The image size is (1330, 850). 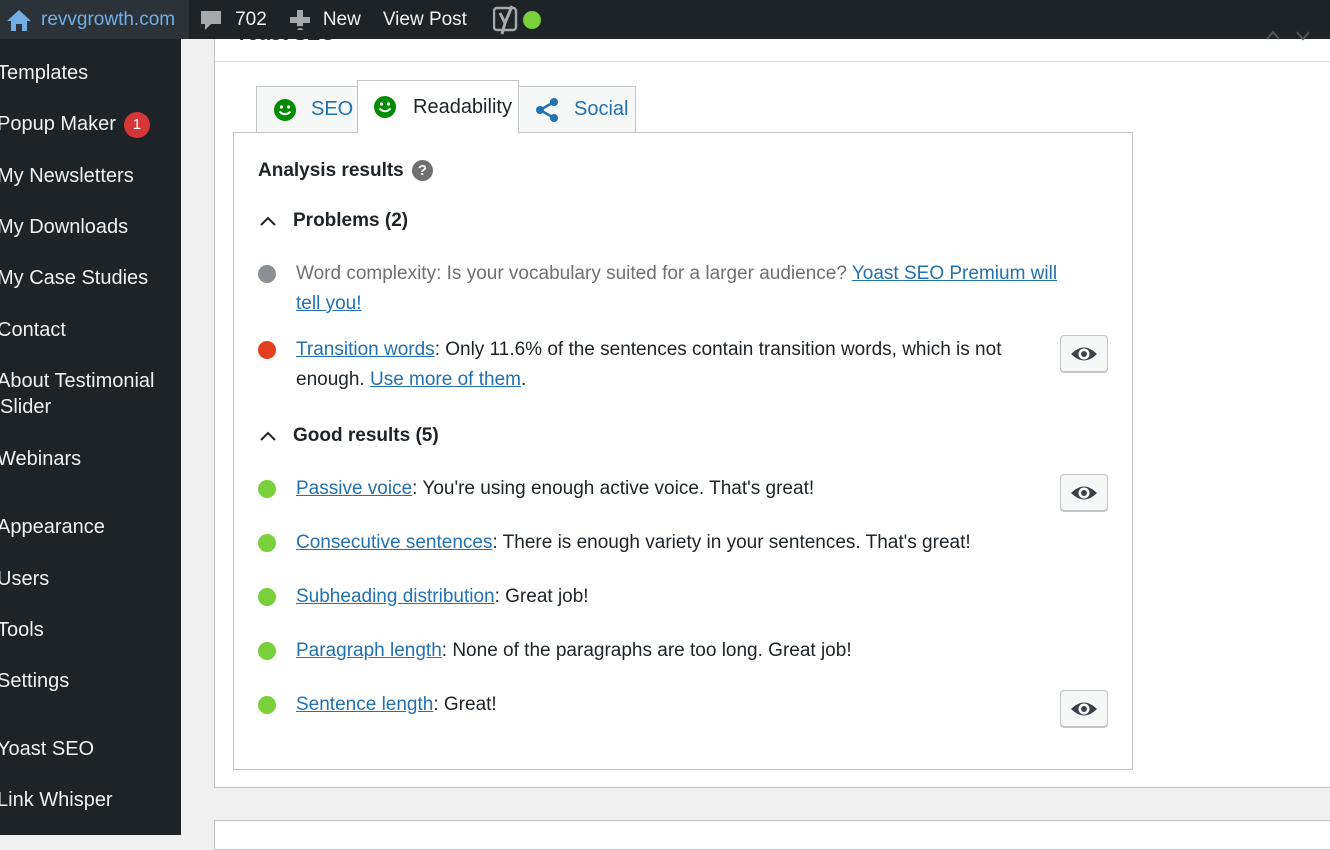 What do you see at coordinates (52, 527) in the screenshot?
I see `sidebar-item-label: Appearance` at bounding box center [52, 527].